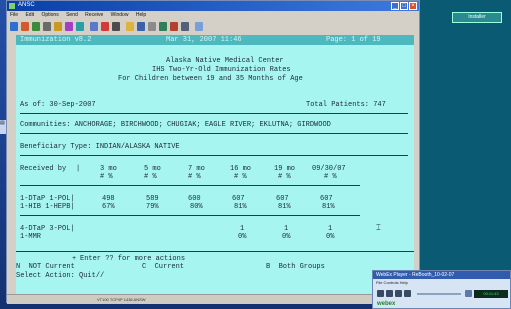 The height and width of the screenshot is (309, 511). I want to click on action-not-current: N NOT Current, so click(45, 267).